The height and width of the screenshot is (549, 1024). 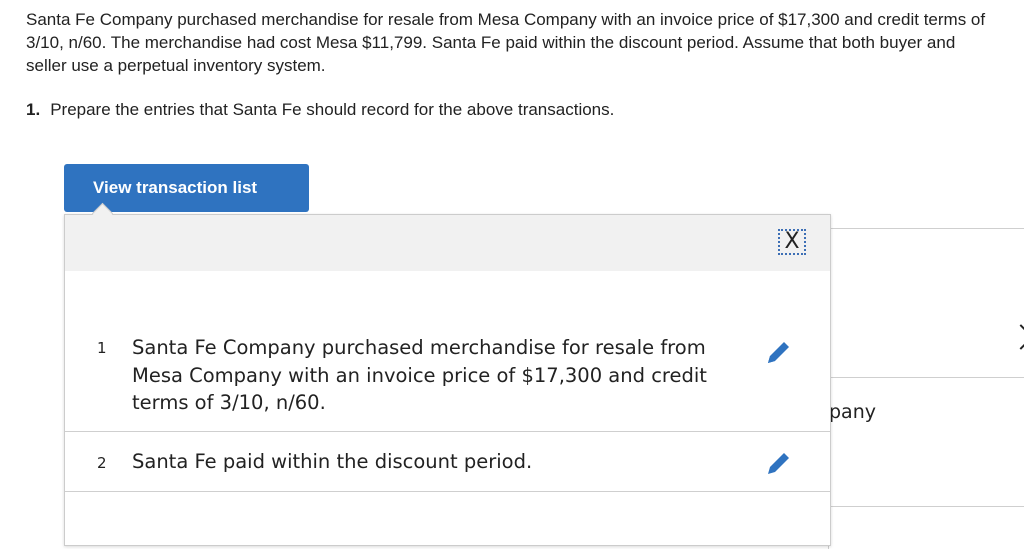 I want to click on question-number: 1., so click(x=33, y=109).